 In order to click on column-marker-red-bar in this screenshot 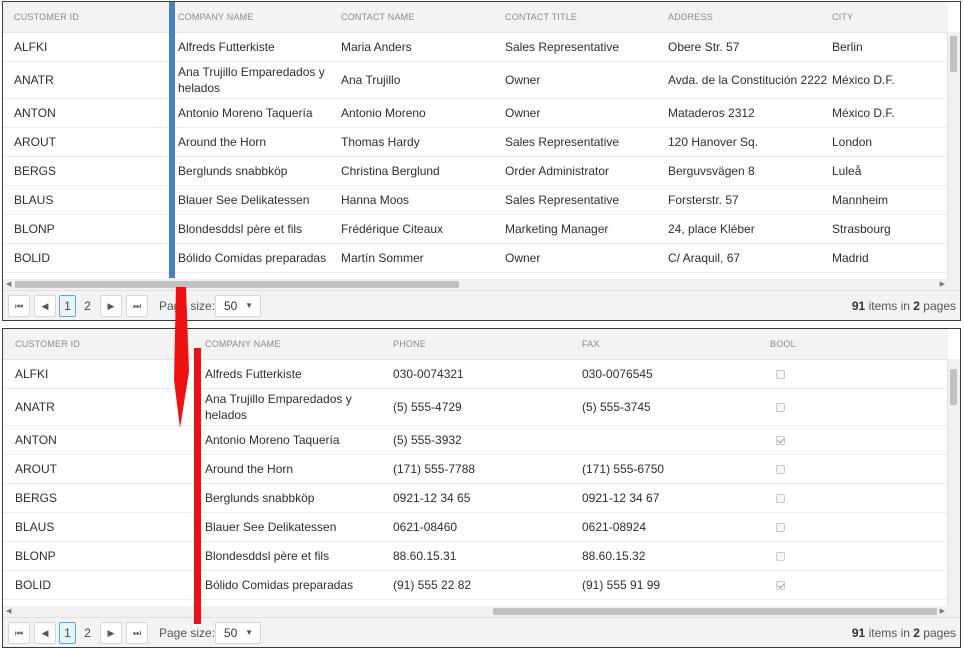, I will do `click(197, 486)`.